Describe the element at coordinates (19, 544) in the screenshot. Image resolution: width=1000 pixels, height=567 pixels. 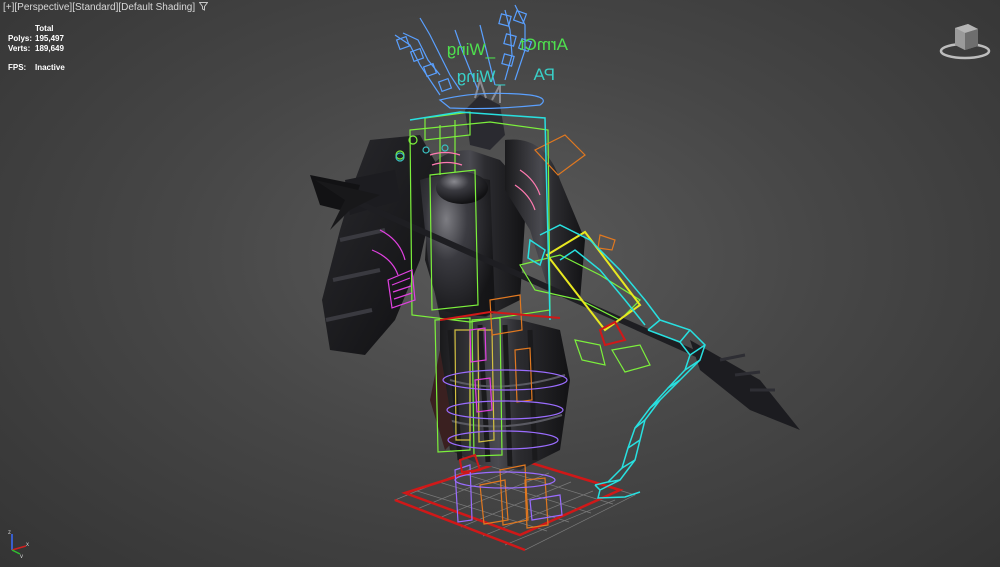
I see `axis-tripod-icon: z x y` at that location.